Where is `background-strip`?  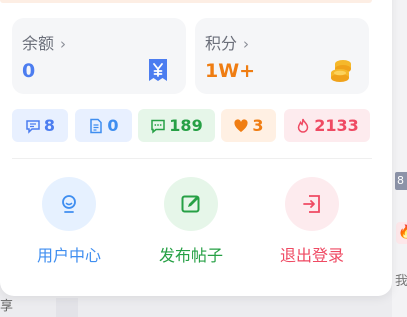
background-strip is located at coordinates (67, 307).